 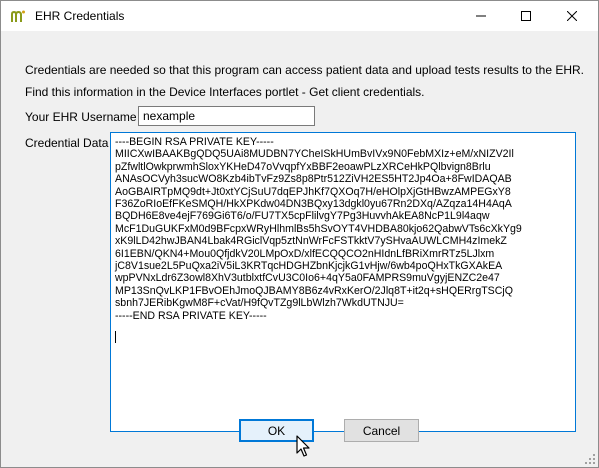 I want to click on cancel-button: Cancel, so click(x=381, y=430).